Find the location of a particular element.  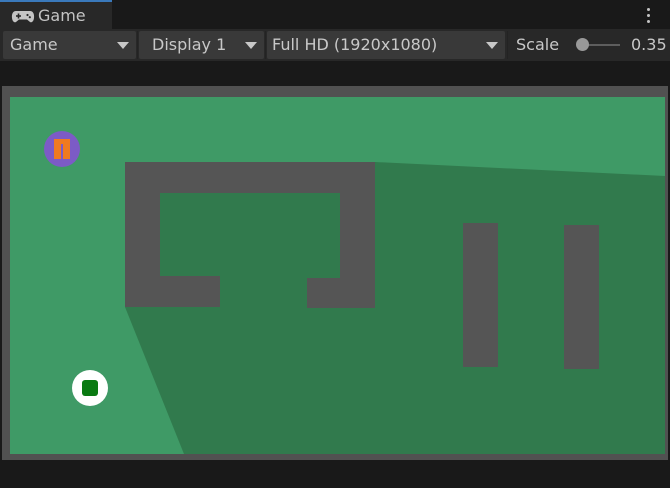

wall-bottom-left is located at coordinates (172, 291).